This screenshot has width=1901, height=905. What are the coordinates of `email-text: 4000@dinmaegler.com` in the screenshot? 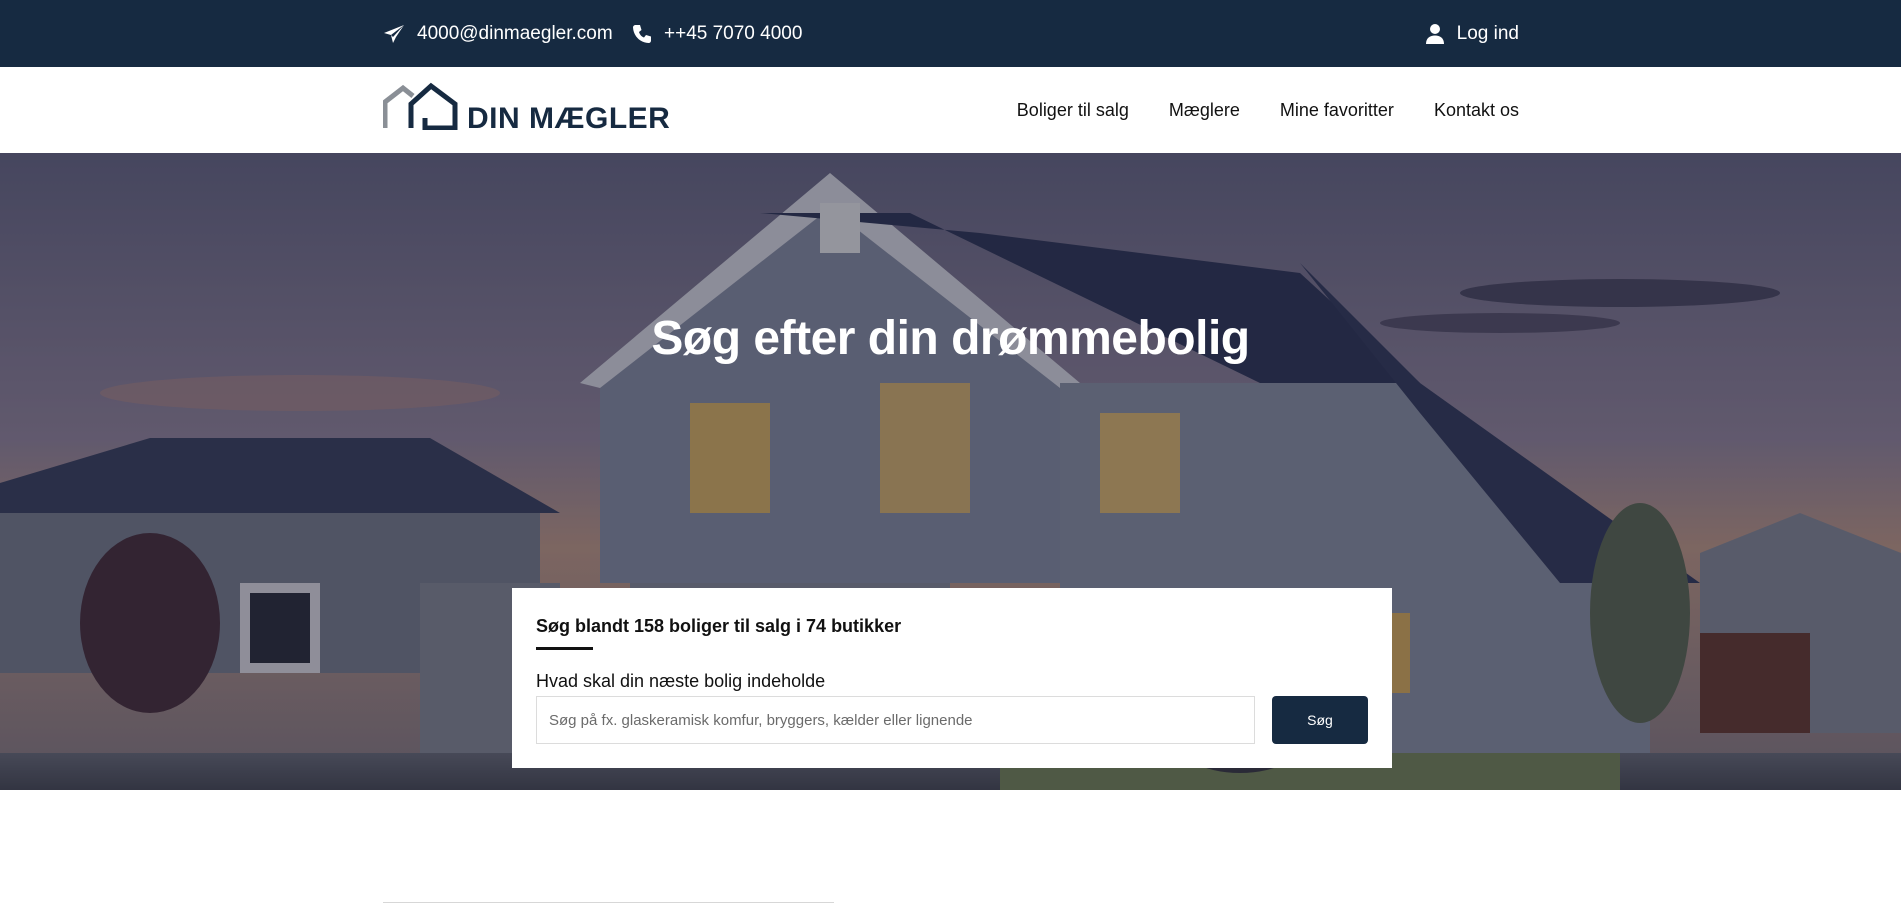 It's located at (515, 33).